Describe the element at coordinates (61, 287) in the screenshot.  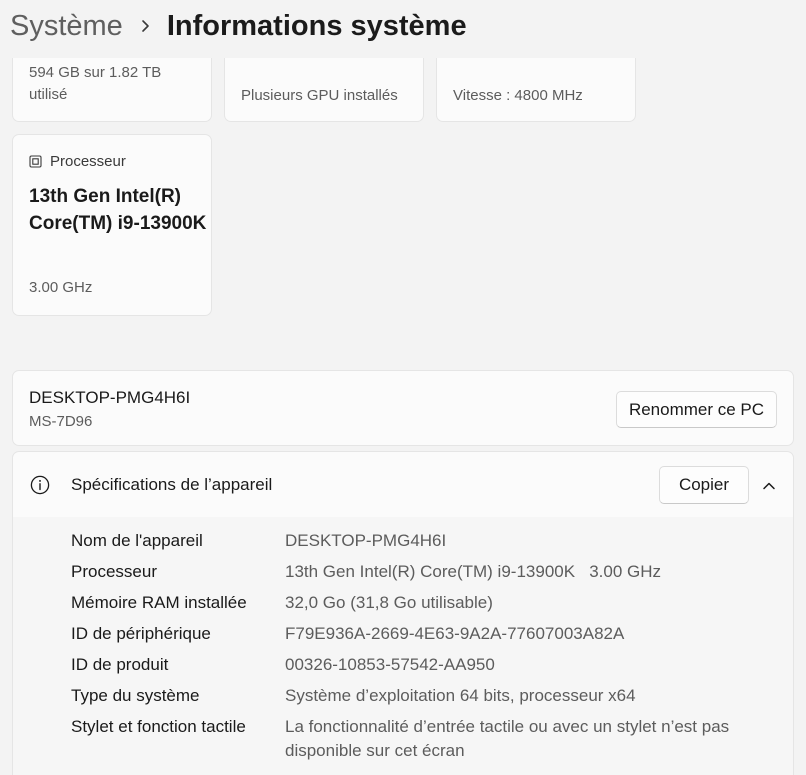
I see `processor-speed: 3.00 GHz` at that location.